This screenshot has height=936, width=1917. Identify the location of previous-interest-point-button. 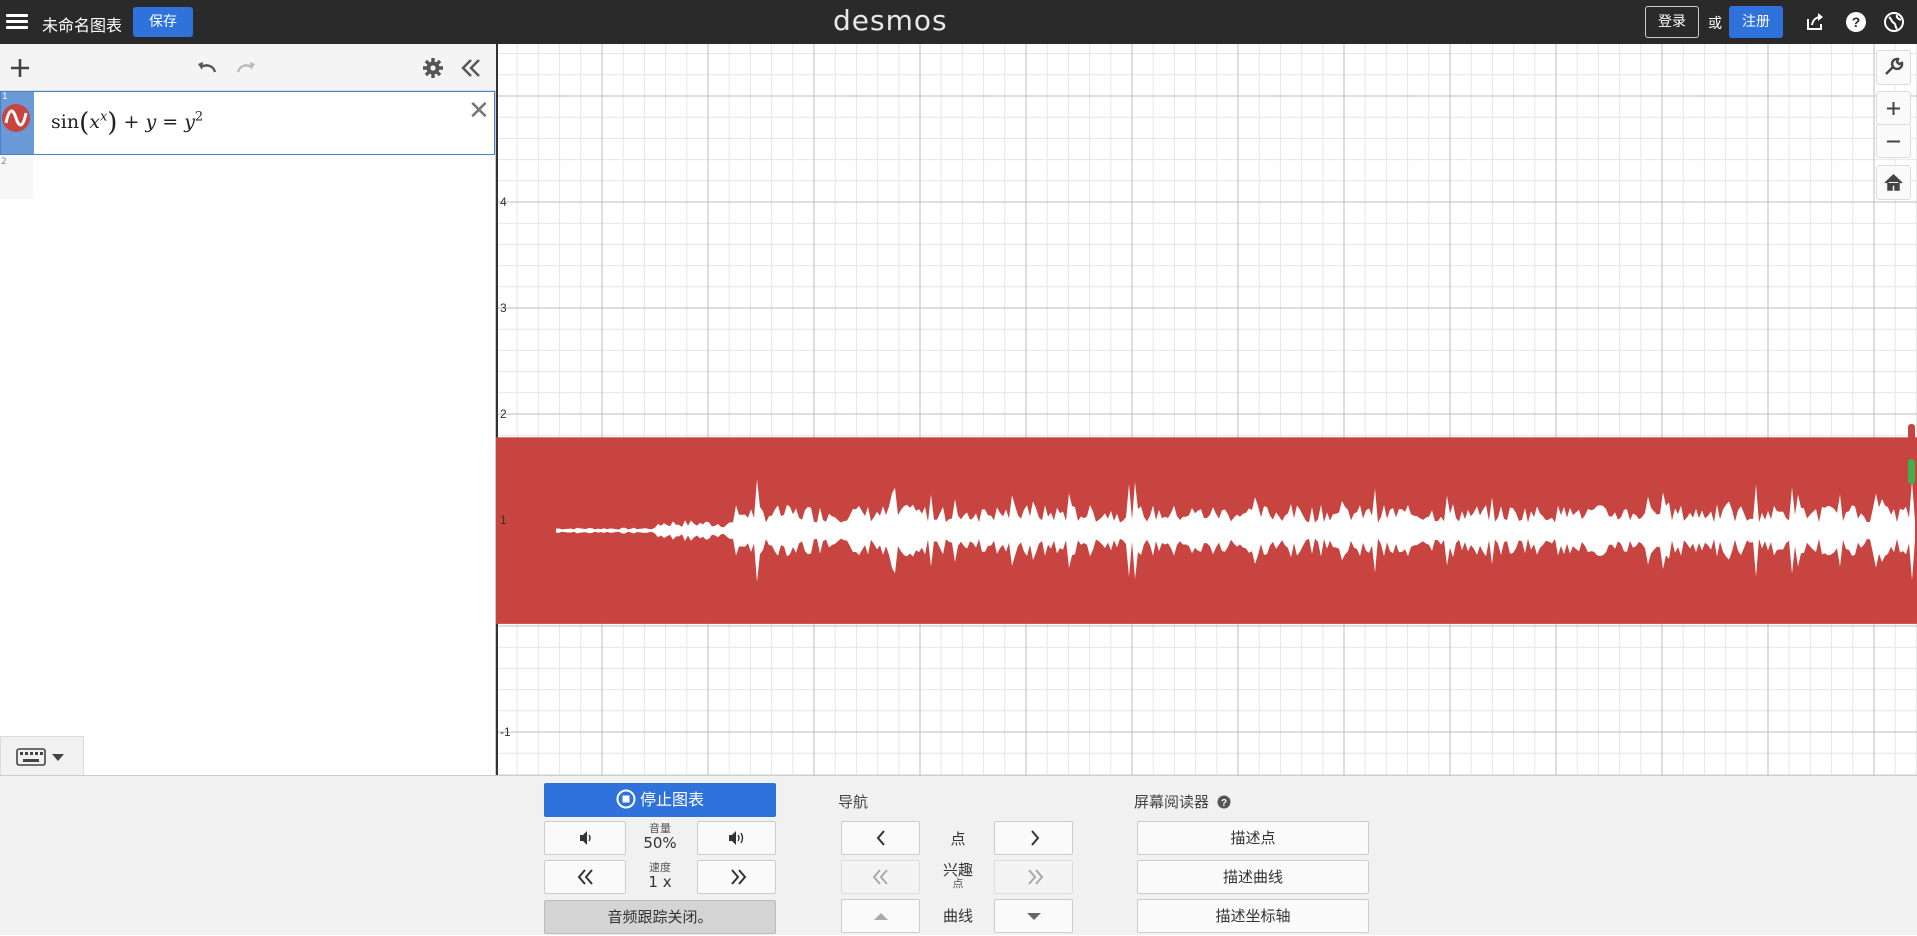
(880, 877).